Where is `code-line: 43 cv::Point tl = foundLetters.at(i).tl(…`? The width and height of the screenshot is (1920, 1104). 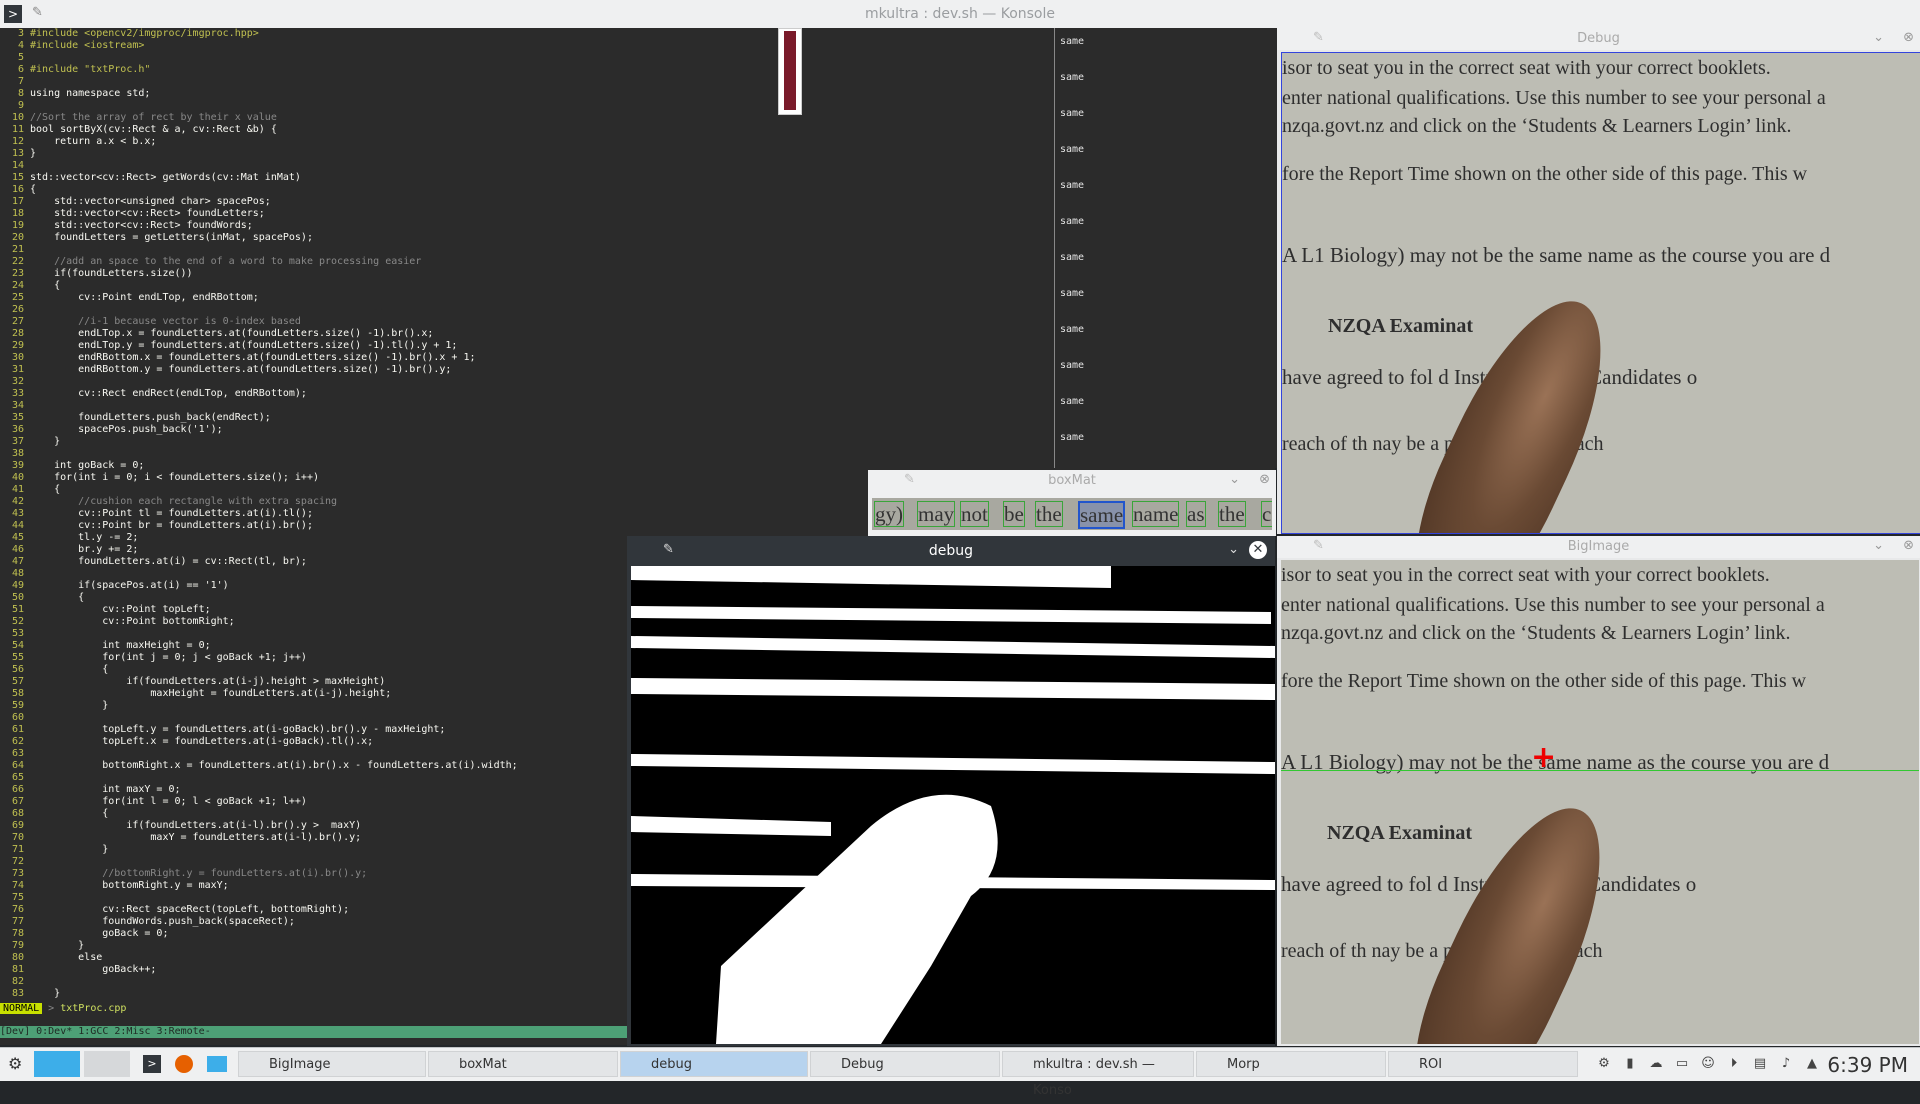
code-line: 43 cv::Point tl = foundLetters.at(i).tl(… is located at coordinates (259, 514).